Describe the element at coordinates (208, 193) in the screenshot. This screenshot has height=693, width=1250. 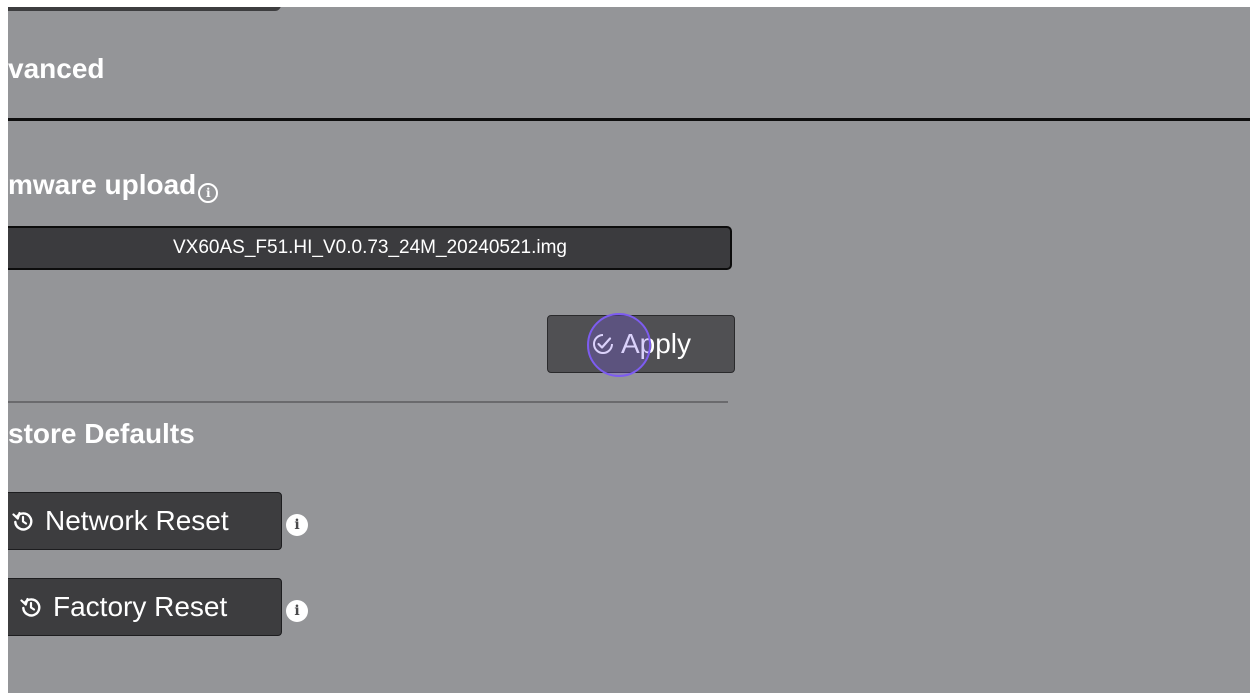
I see `info-icon: i` at that location.